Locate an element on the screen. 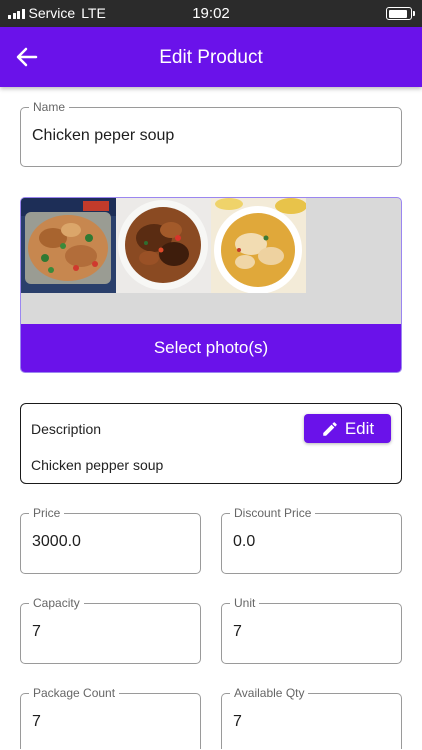 The width and height of the screenshot is (422, 750). description-card: Description Edit Chicken pepper soup is located at coordinates (211, 443).